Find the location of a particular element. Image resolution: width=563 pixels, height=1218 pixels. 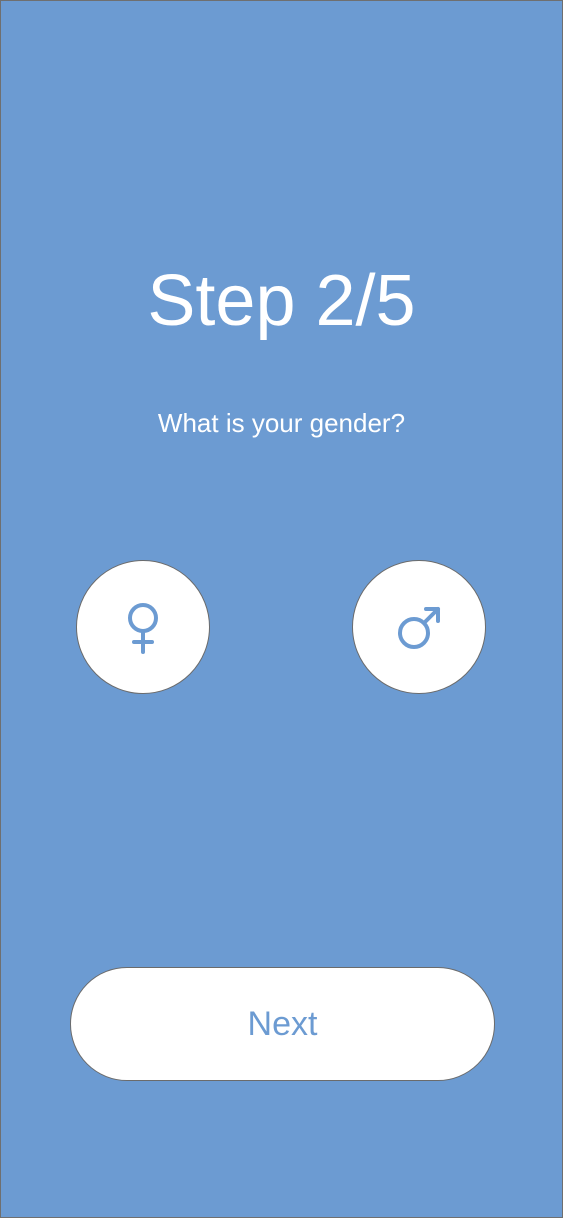

male-symbol-icon is located at coordinates (419, 628).